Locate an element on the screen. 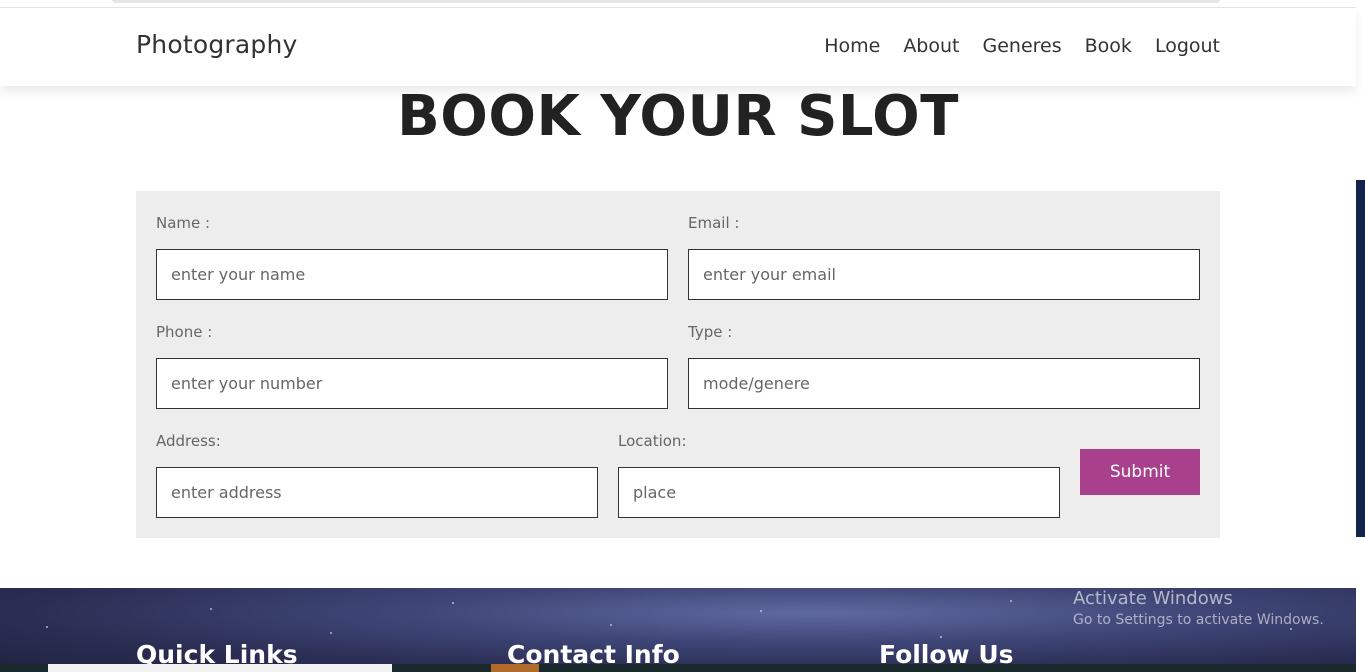 The image size is (1365, 672). name-input is located at coordinates (412, 274).